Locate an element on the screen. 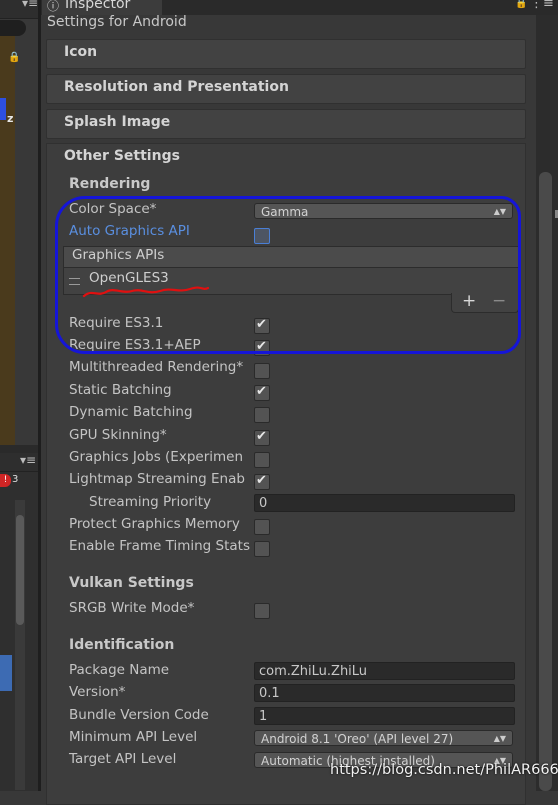 Image resolution: width=558 pixels, height=805 pixels. scene-search-field is located at coordinates (13, 28).